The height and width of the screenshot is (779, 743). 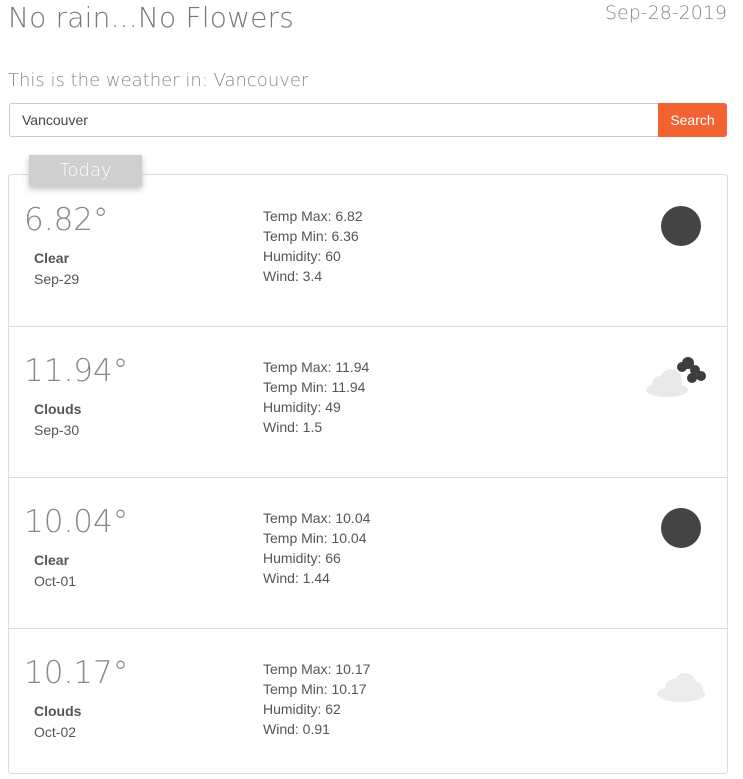 I want to click on humidity: Humidity: 60, so click(x=302, y=256).